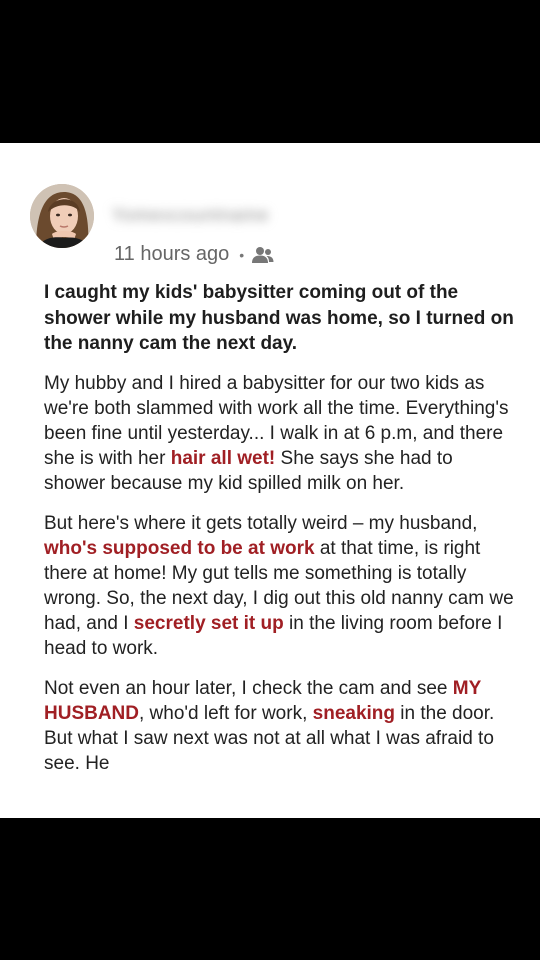 This screenshot has height=960, width=540. I want to click on highlighted-text: hair all wet!, so click(223, 458).